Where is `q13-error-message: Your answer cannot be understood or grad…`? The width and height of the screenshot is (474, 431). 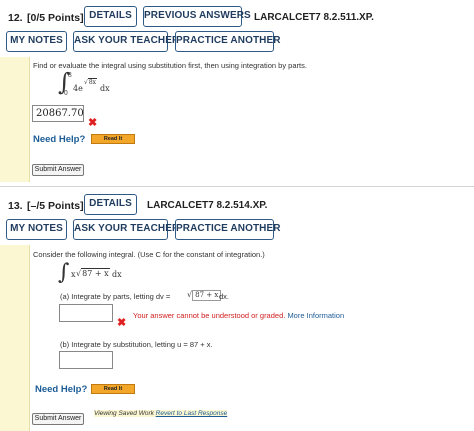 q13-error-message: Your answer cannot be understood or grad… is located at coordinates (238, 315).